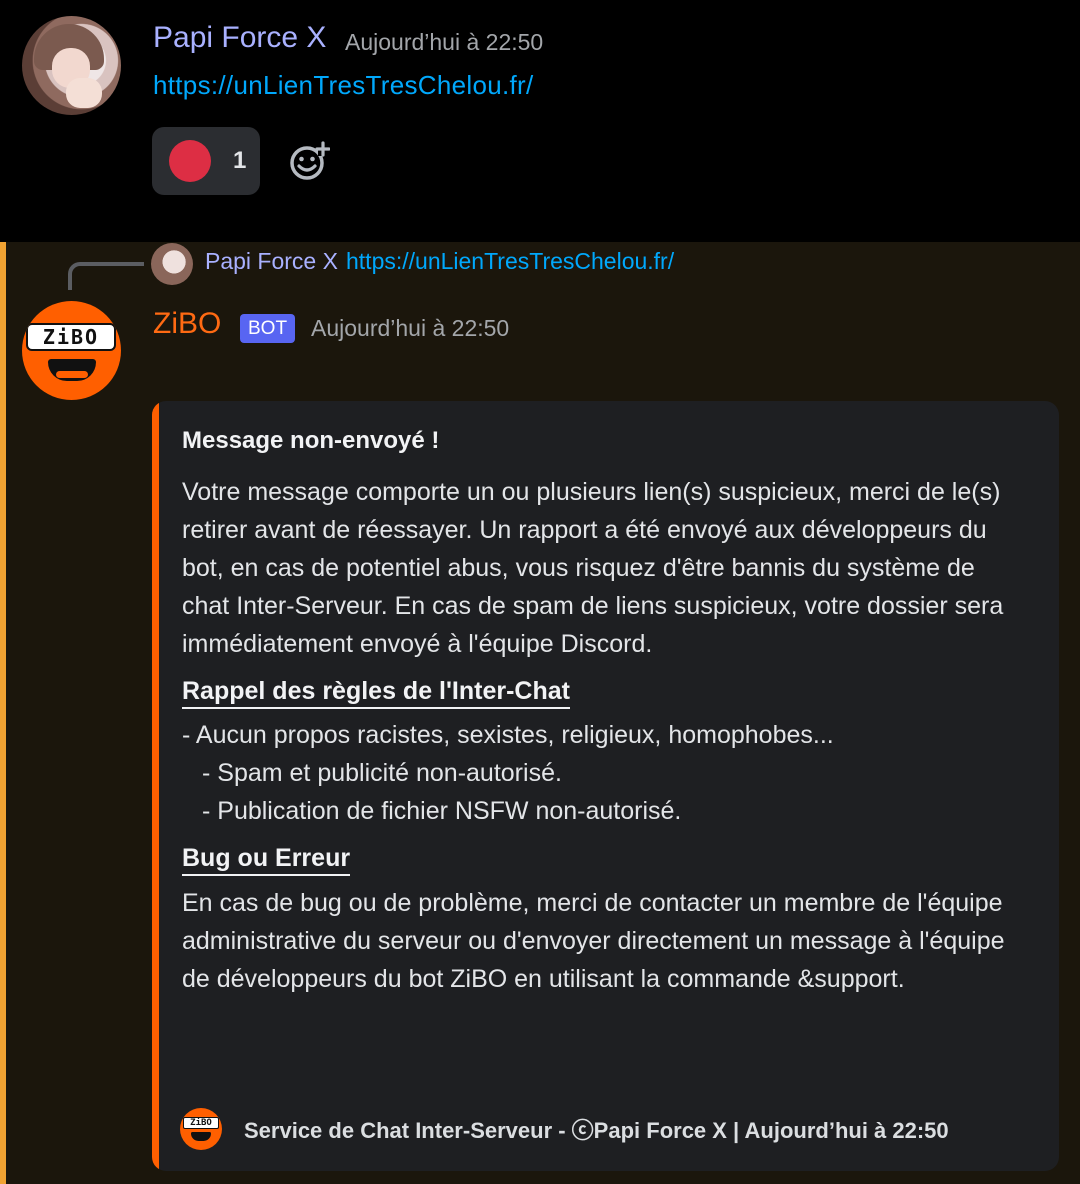 The height and width of the screenshot is (1184, 1080). Describe the element at coordinates (239, 38) in the screenshot. I see `message-author: Papi Force X` at that location.